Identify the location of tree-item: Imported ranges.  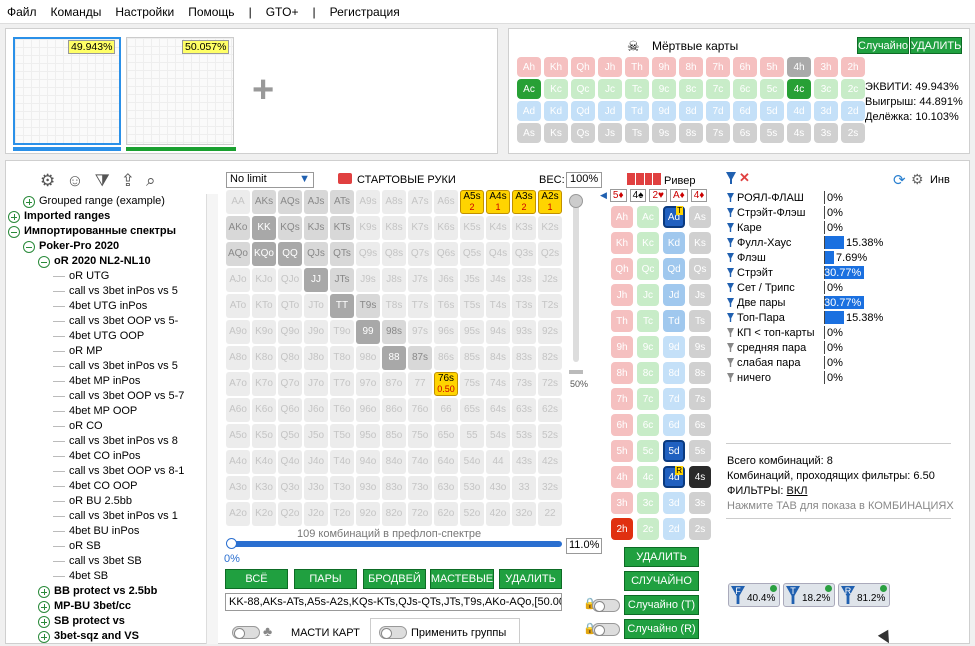
(113, 216).